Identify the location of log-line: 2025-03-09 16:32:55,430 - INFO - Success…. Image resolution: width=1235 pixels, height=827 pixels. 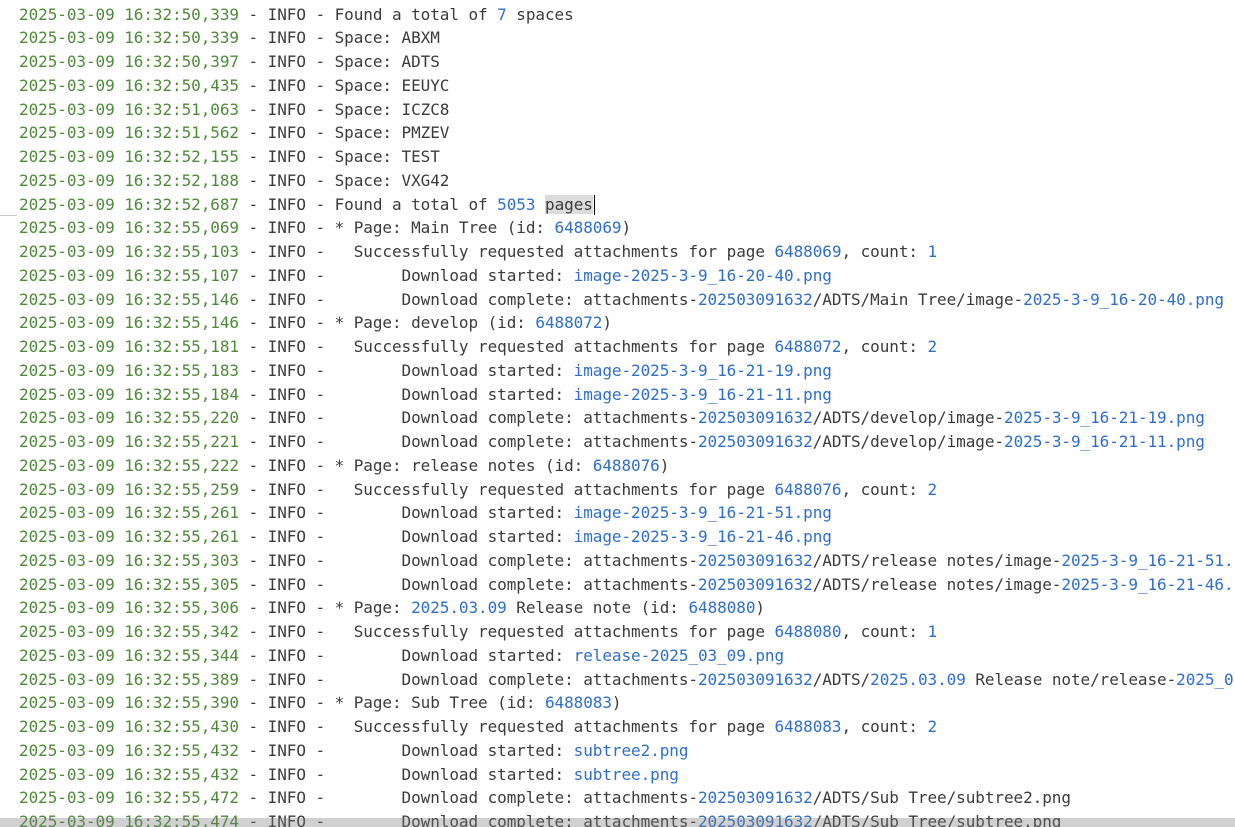
(478, 727).